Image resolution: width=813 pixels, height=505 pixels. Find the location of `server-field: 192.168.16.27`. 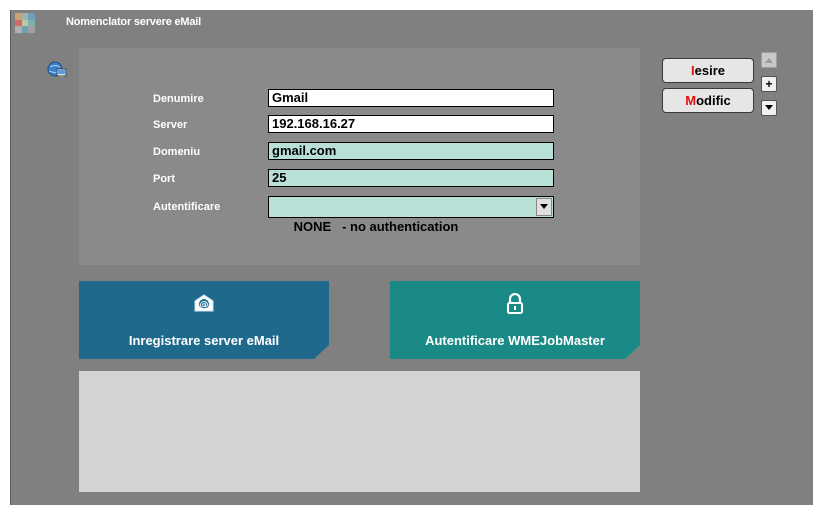

server-field: 192.168.16.27 is located at coordinates (411, 124).